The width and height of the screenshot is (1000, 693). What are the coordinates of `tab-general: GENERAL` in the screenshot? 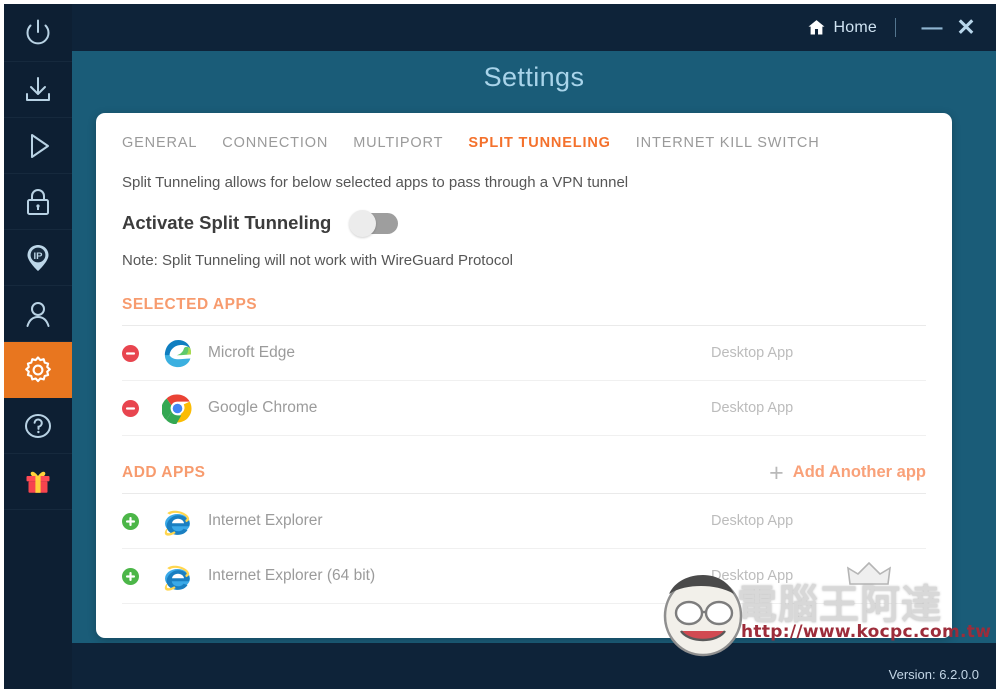 It's located at (159, 143).